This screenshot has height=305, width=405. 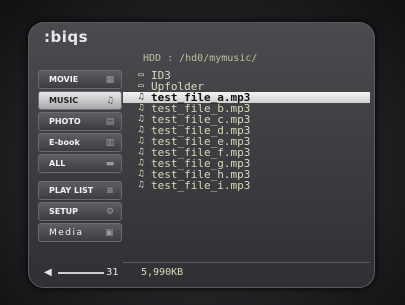 What do you see at coordinates (110, 80) in the screenshot?
I see `film-icon: ▦` at bounding box center [110, 80].